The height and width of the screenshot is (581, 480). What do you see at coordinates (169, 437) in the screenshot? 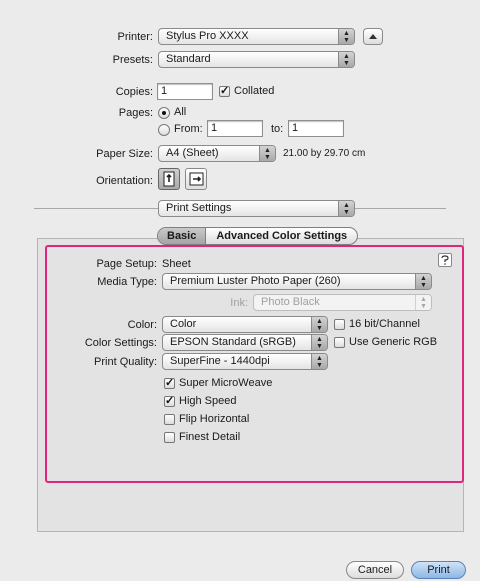
I see `finest-detail-checkbox` at bounding box center [169, 437].